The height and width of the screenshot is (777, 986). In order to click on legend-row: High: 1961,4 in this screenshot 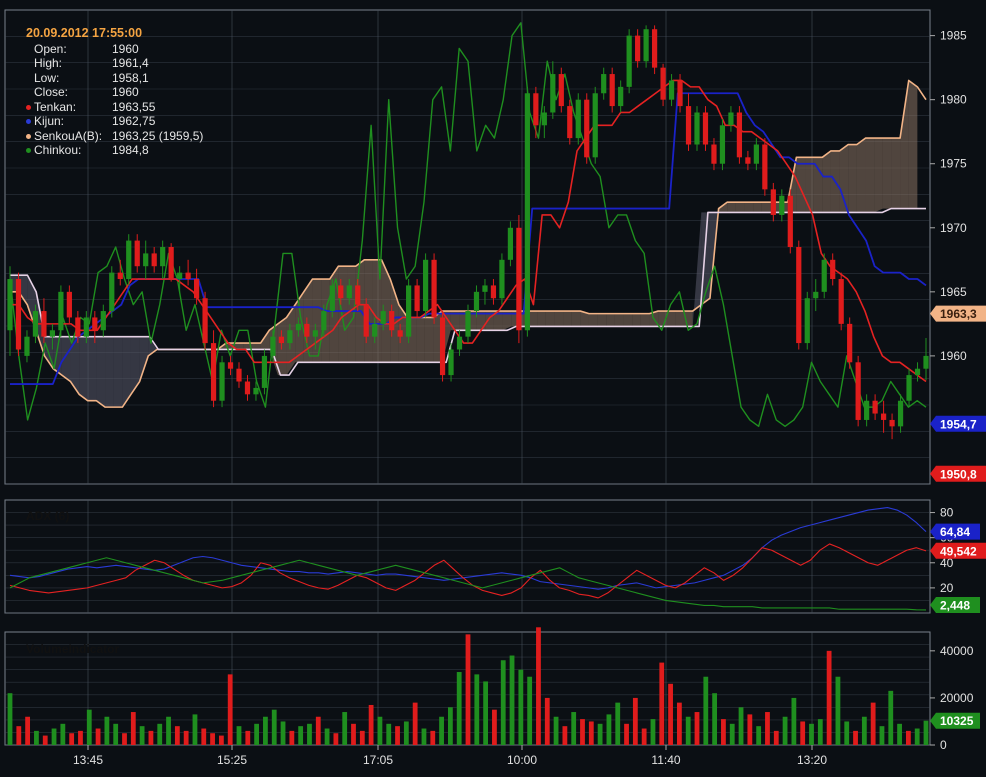, I will do `click(114, 63)`.